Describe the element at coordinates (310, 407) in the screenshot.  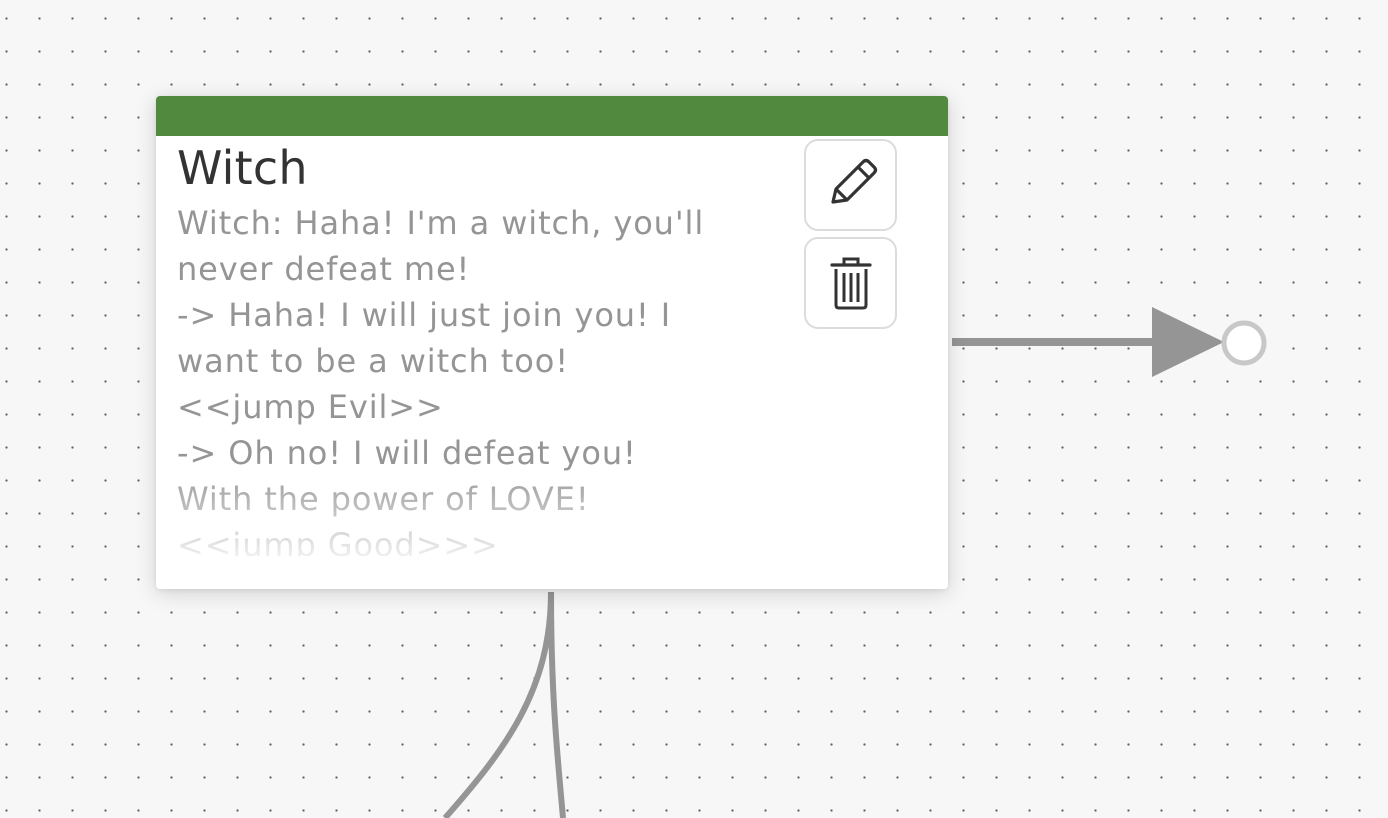
I see `body-line: <<jump Evil>>` at that location.